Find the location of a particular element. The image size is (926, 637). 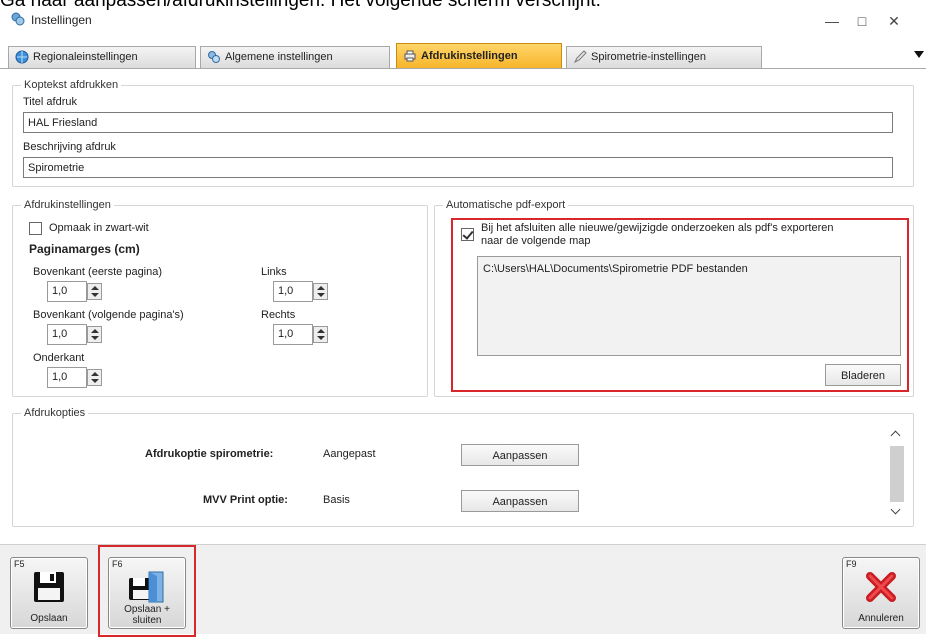

tab-general: Algemene instellingen is located at coordinates (295, 57).